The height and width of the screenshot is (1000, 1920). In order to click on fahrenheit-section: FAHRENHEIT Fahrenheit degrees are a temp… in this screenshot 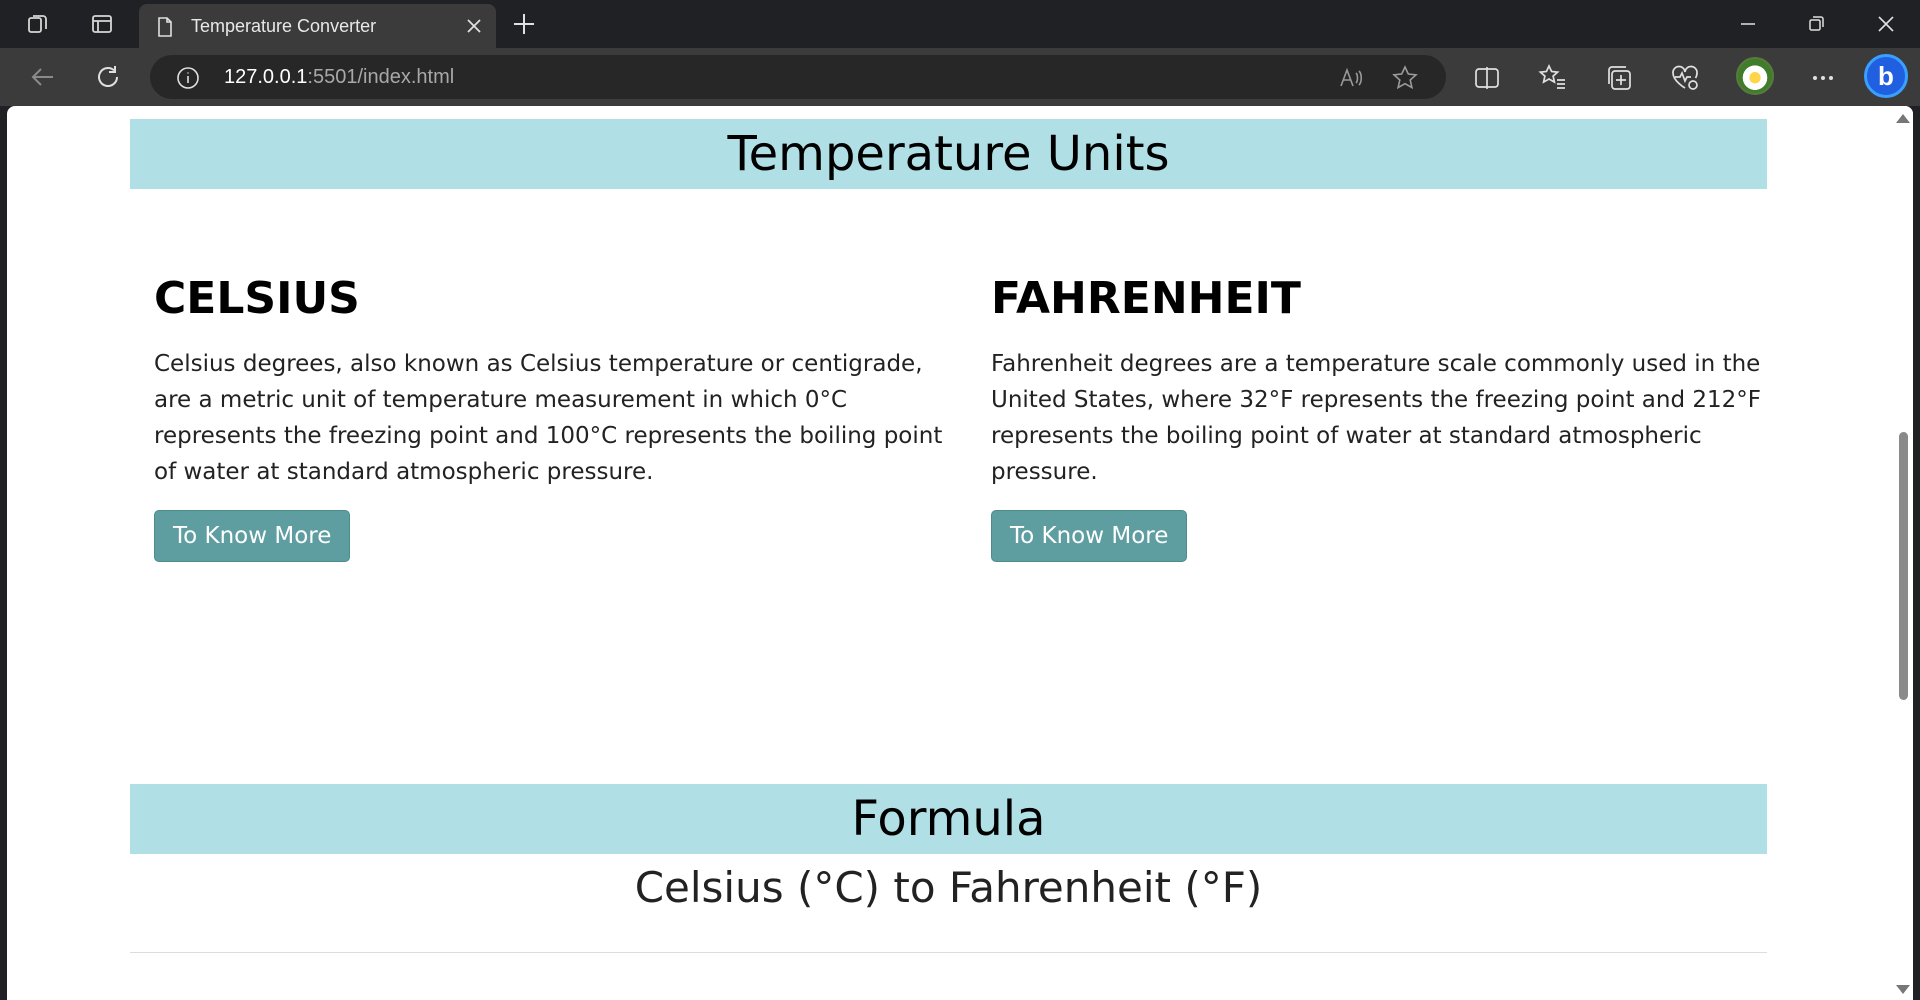, I will do `click(1386, 418)`.